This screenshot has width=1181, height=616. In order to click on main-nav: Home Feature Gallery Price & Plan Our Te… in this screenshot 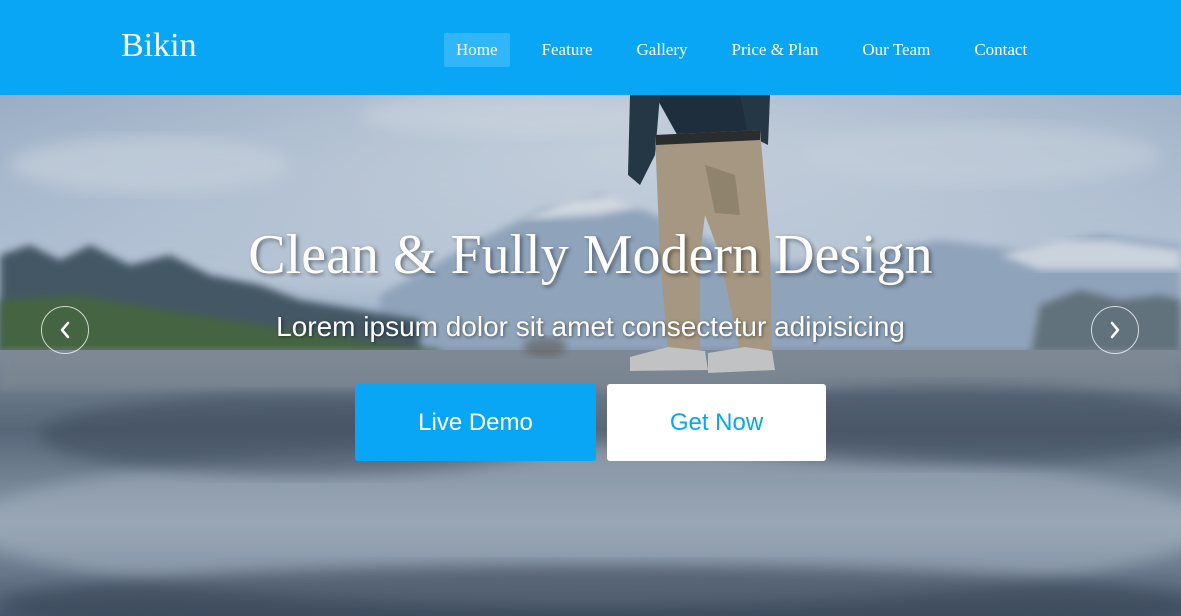, I will do `click(741, 50)`.